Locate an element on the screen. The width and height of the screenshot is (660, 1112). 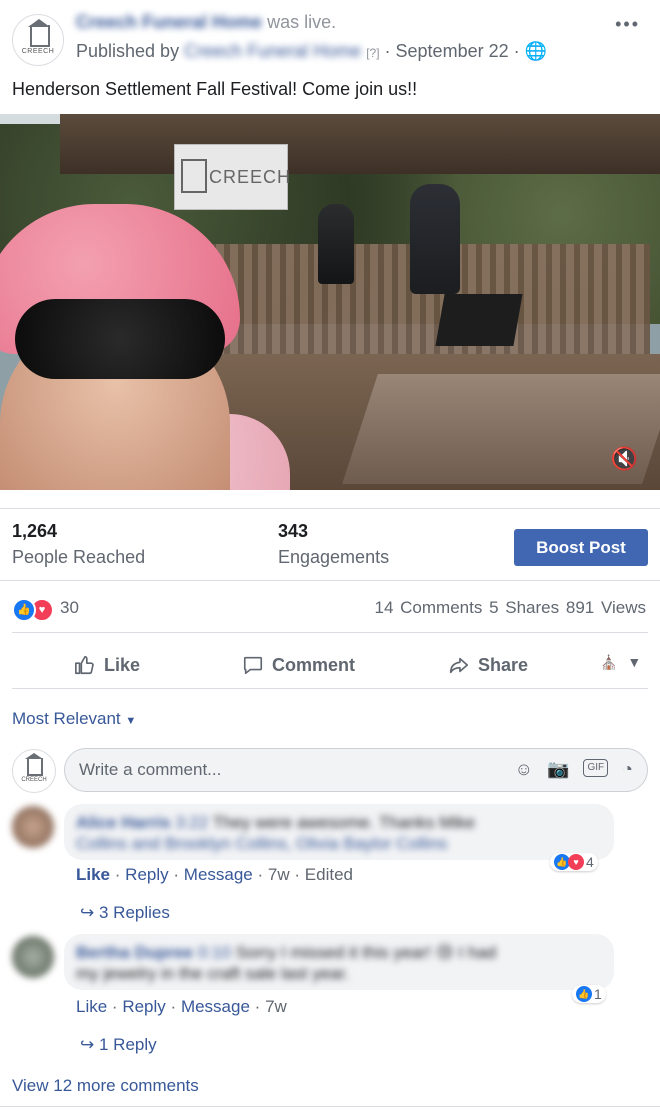
sticker-icon: ◔ is located at coordinates (627, 769).